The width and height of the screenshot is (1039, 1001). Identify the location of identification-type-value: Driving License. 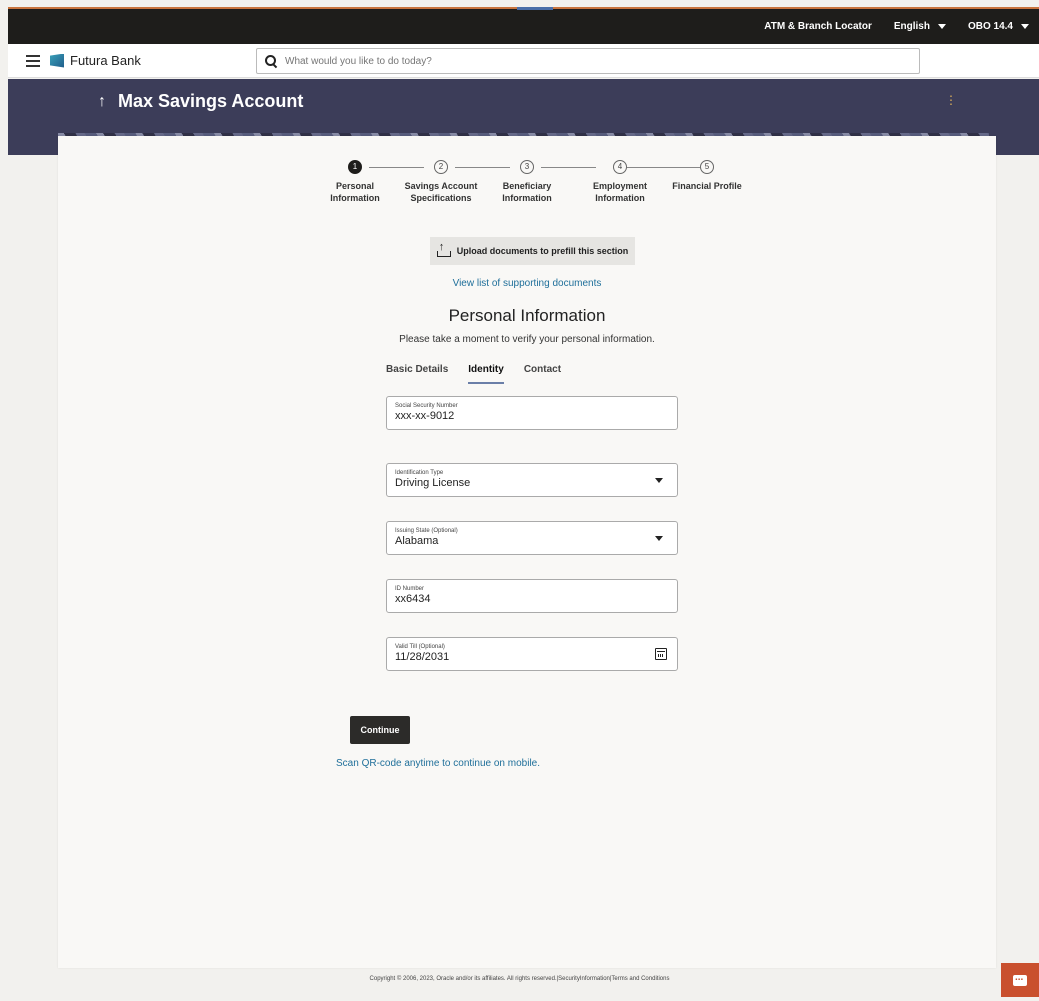
(433, 483).